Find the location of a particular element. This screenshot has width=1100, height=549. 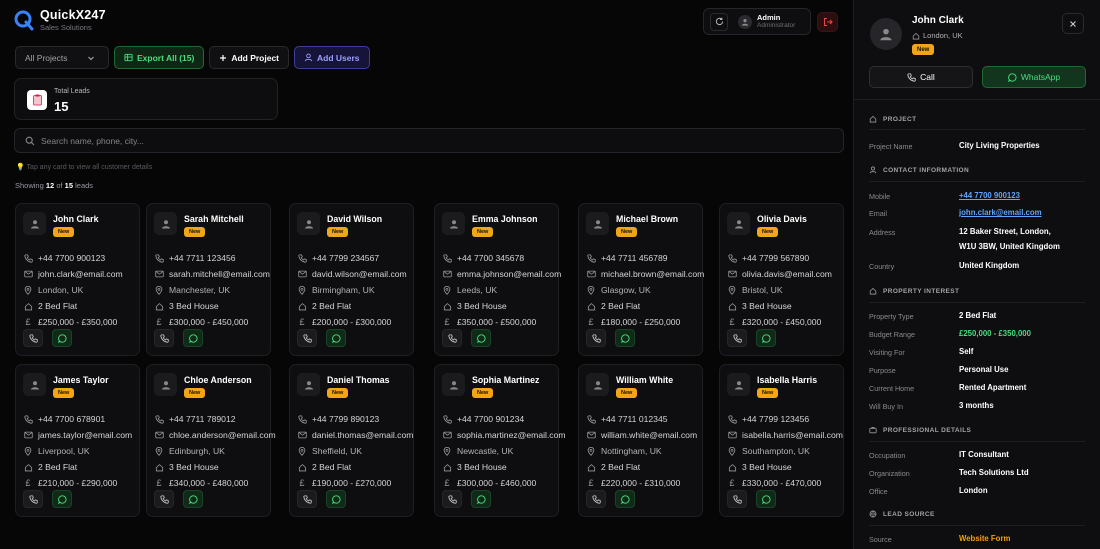

close-panel-button is located at coordinates (1073, 23).